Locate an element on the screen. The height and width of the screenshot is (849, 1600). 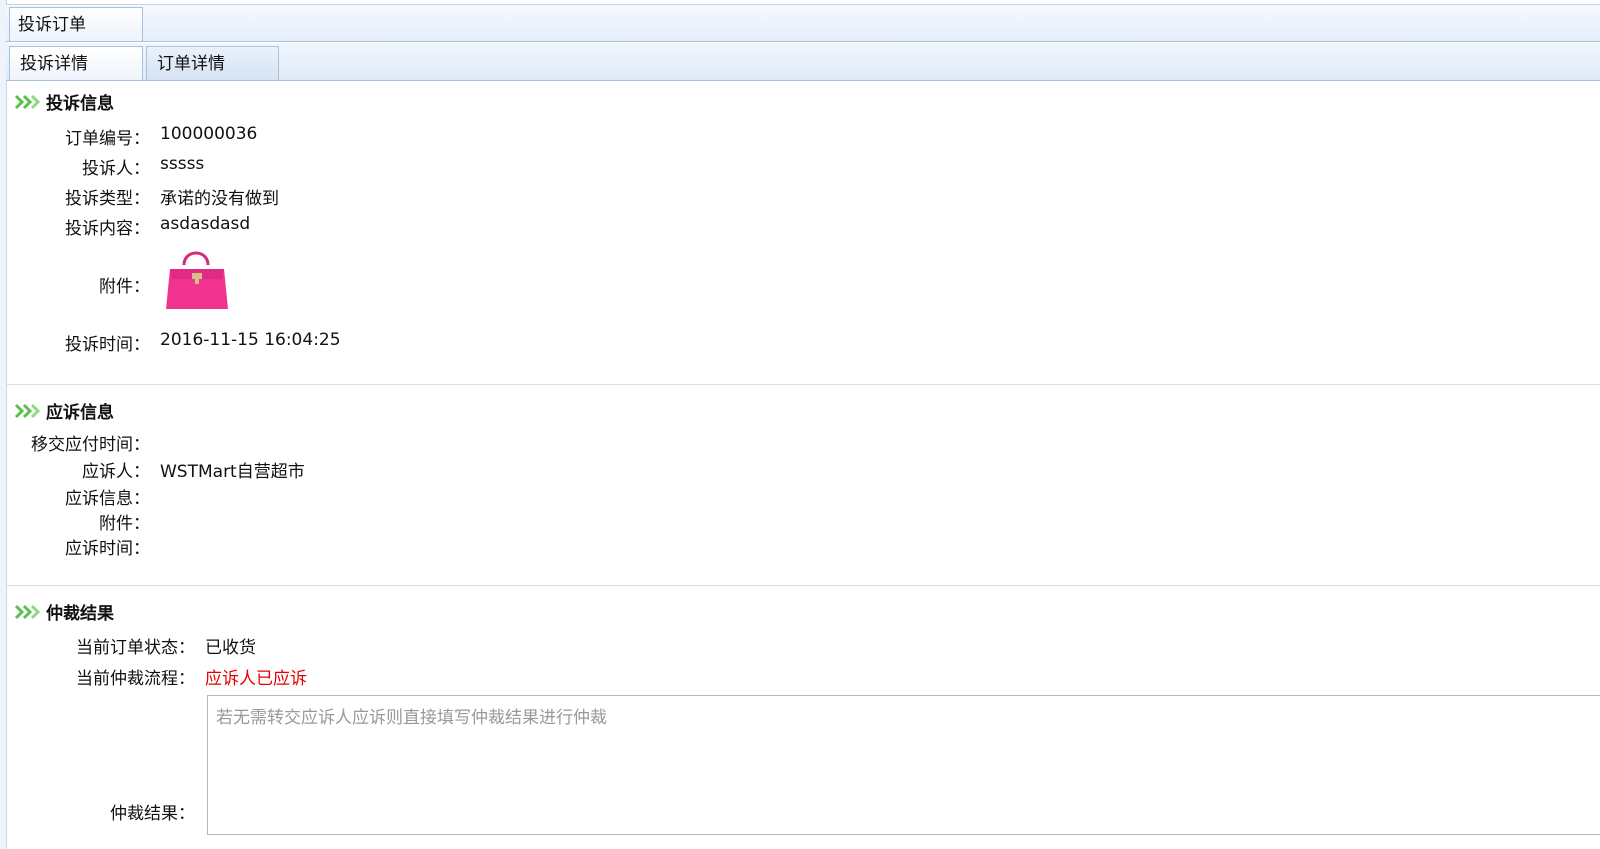
transfer-time-label: 移交应付时间： is located at coordinates (90, 445).